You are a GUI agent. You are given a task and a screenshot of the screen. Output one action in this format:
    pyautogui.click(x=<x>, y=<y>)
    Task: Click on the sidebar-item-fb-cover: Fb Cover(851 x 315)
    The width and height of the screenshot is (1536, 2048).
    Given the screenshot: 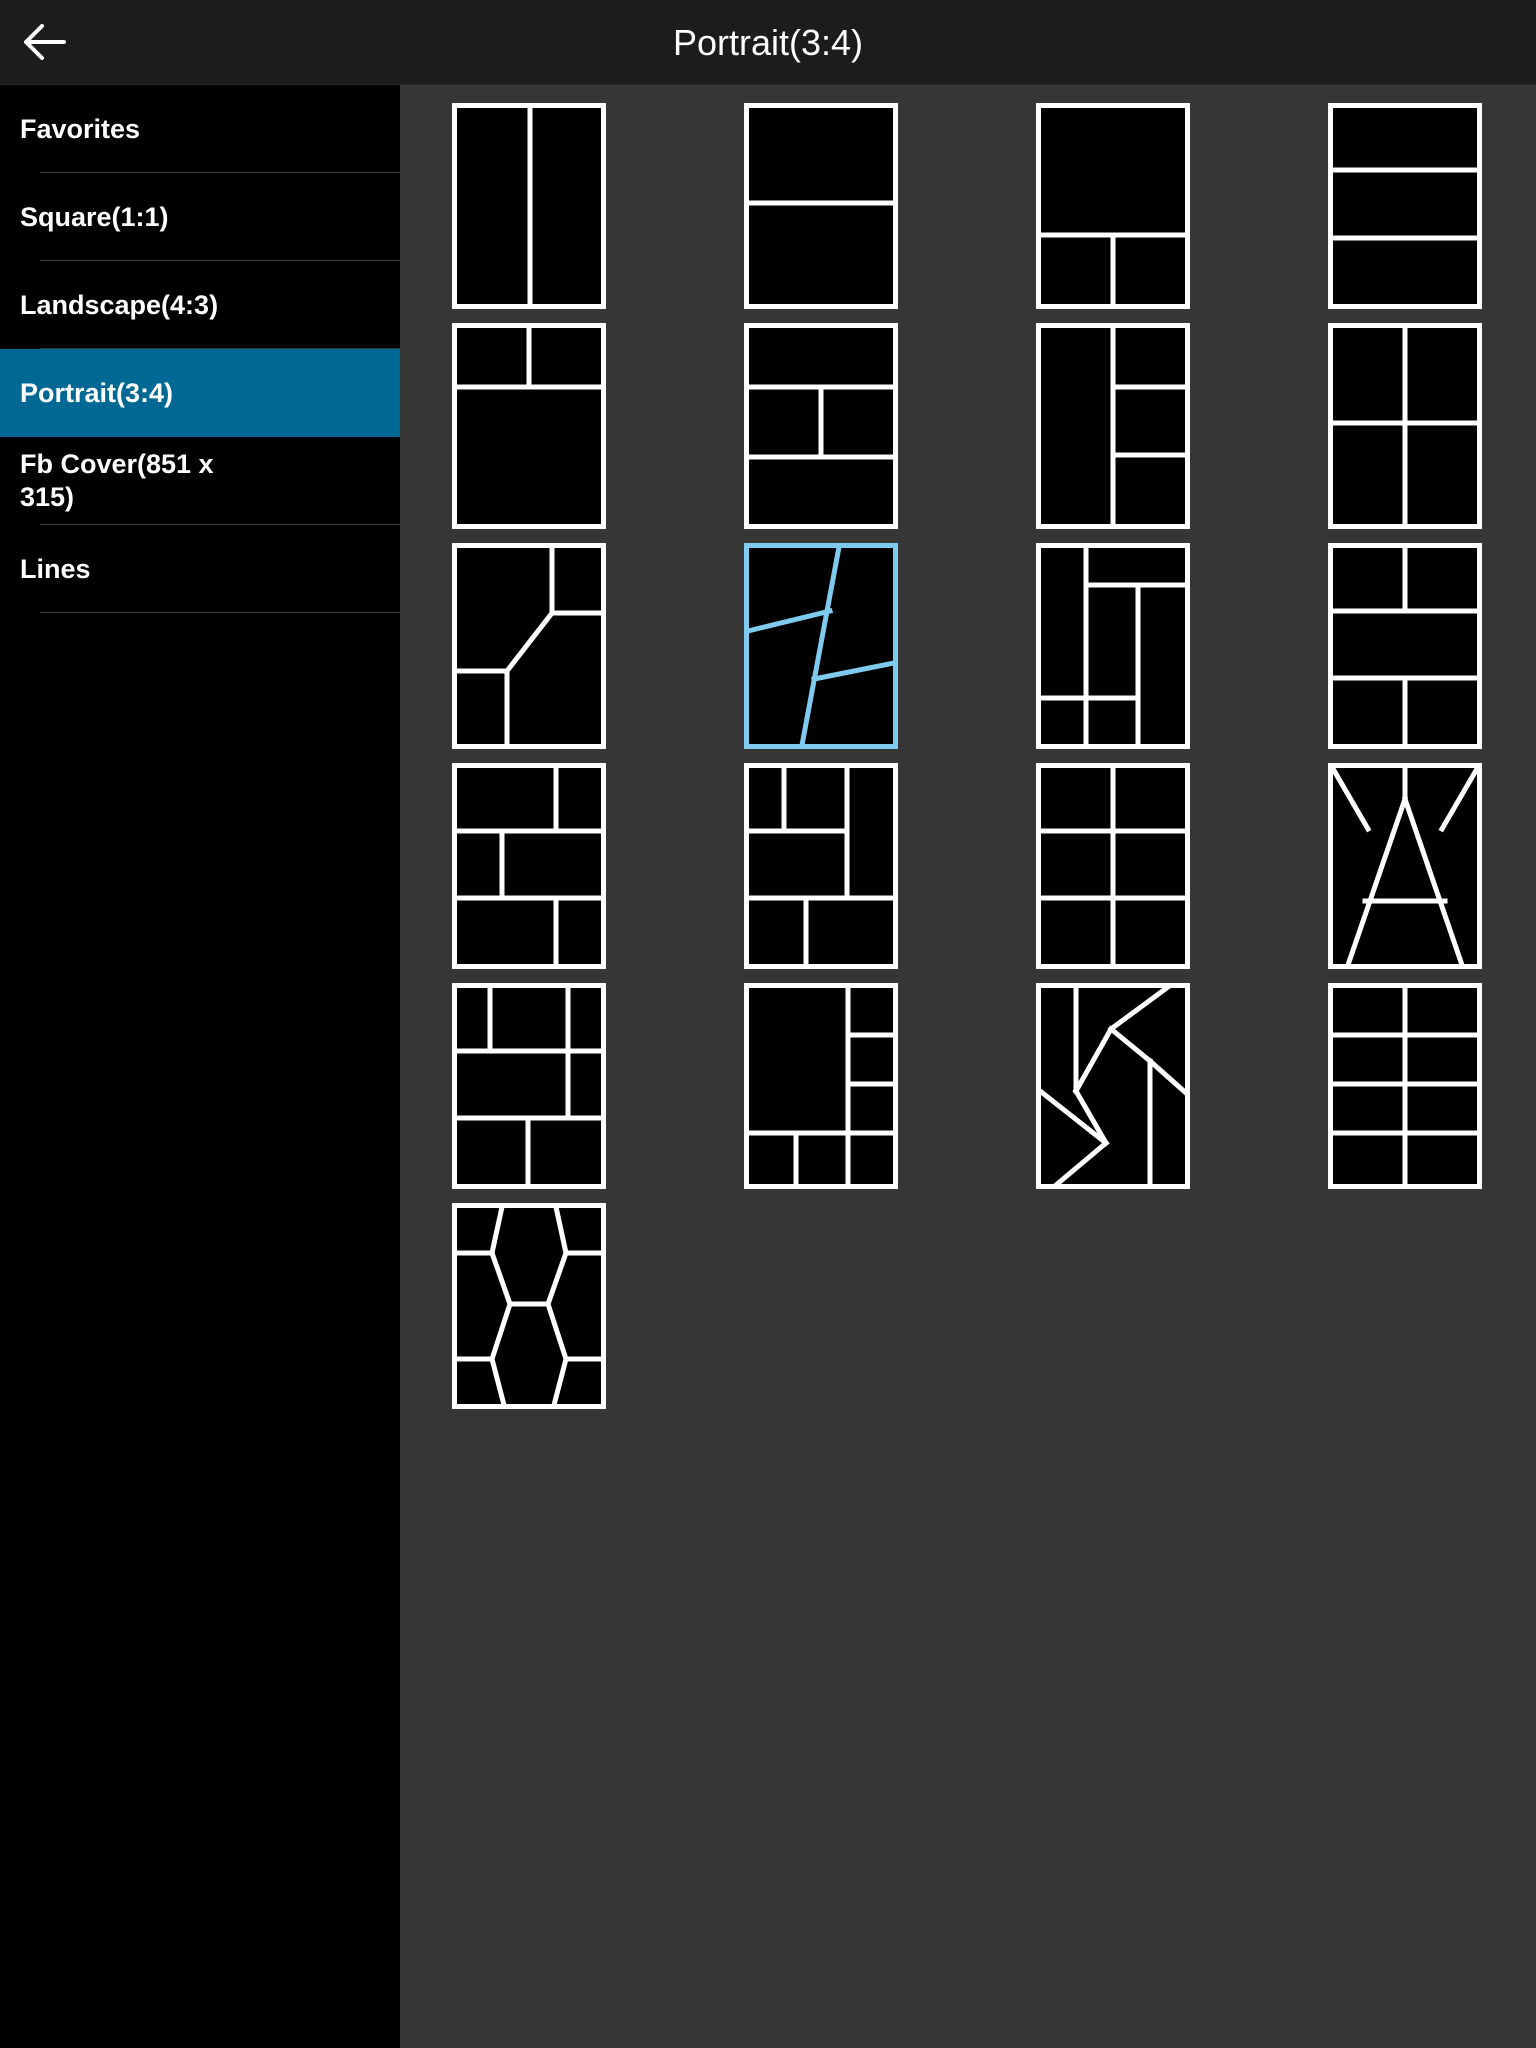 What is the action you would take?
    pyautogui.click(x=200, y=481)
    